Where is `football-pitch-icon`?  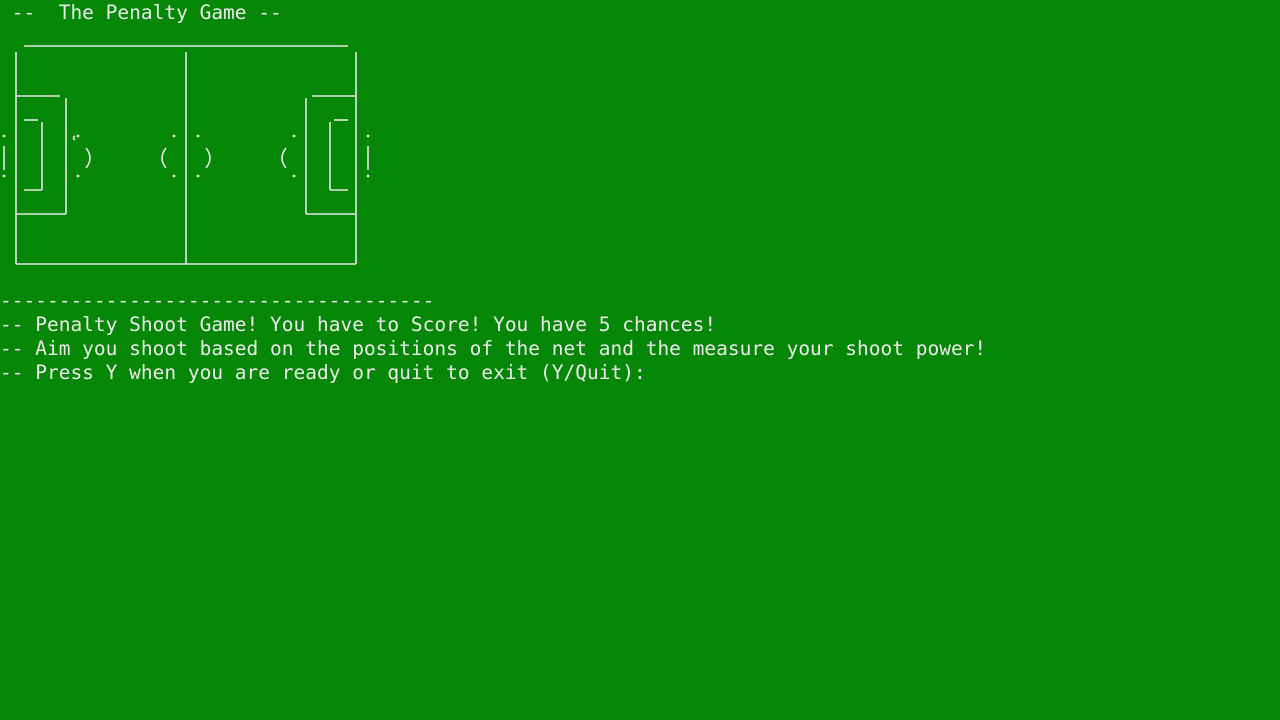
football-pitch-icon is located at coordinates (190, 154).